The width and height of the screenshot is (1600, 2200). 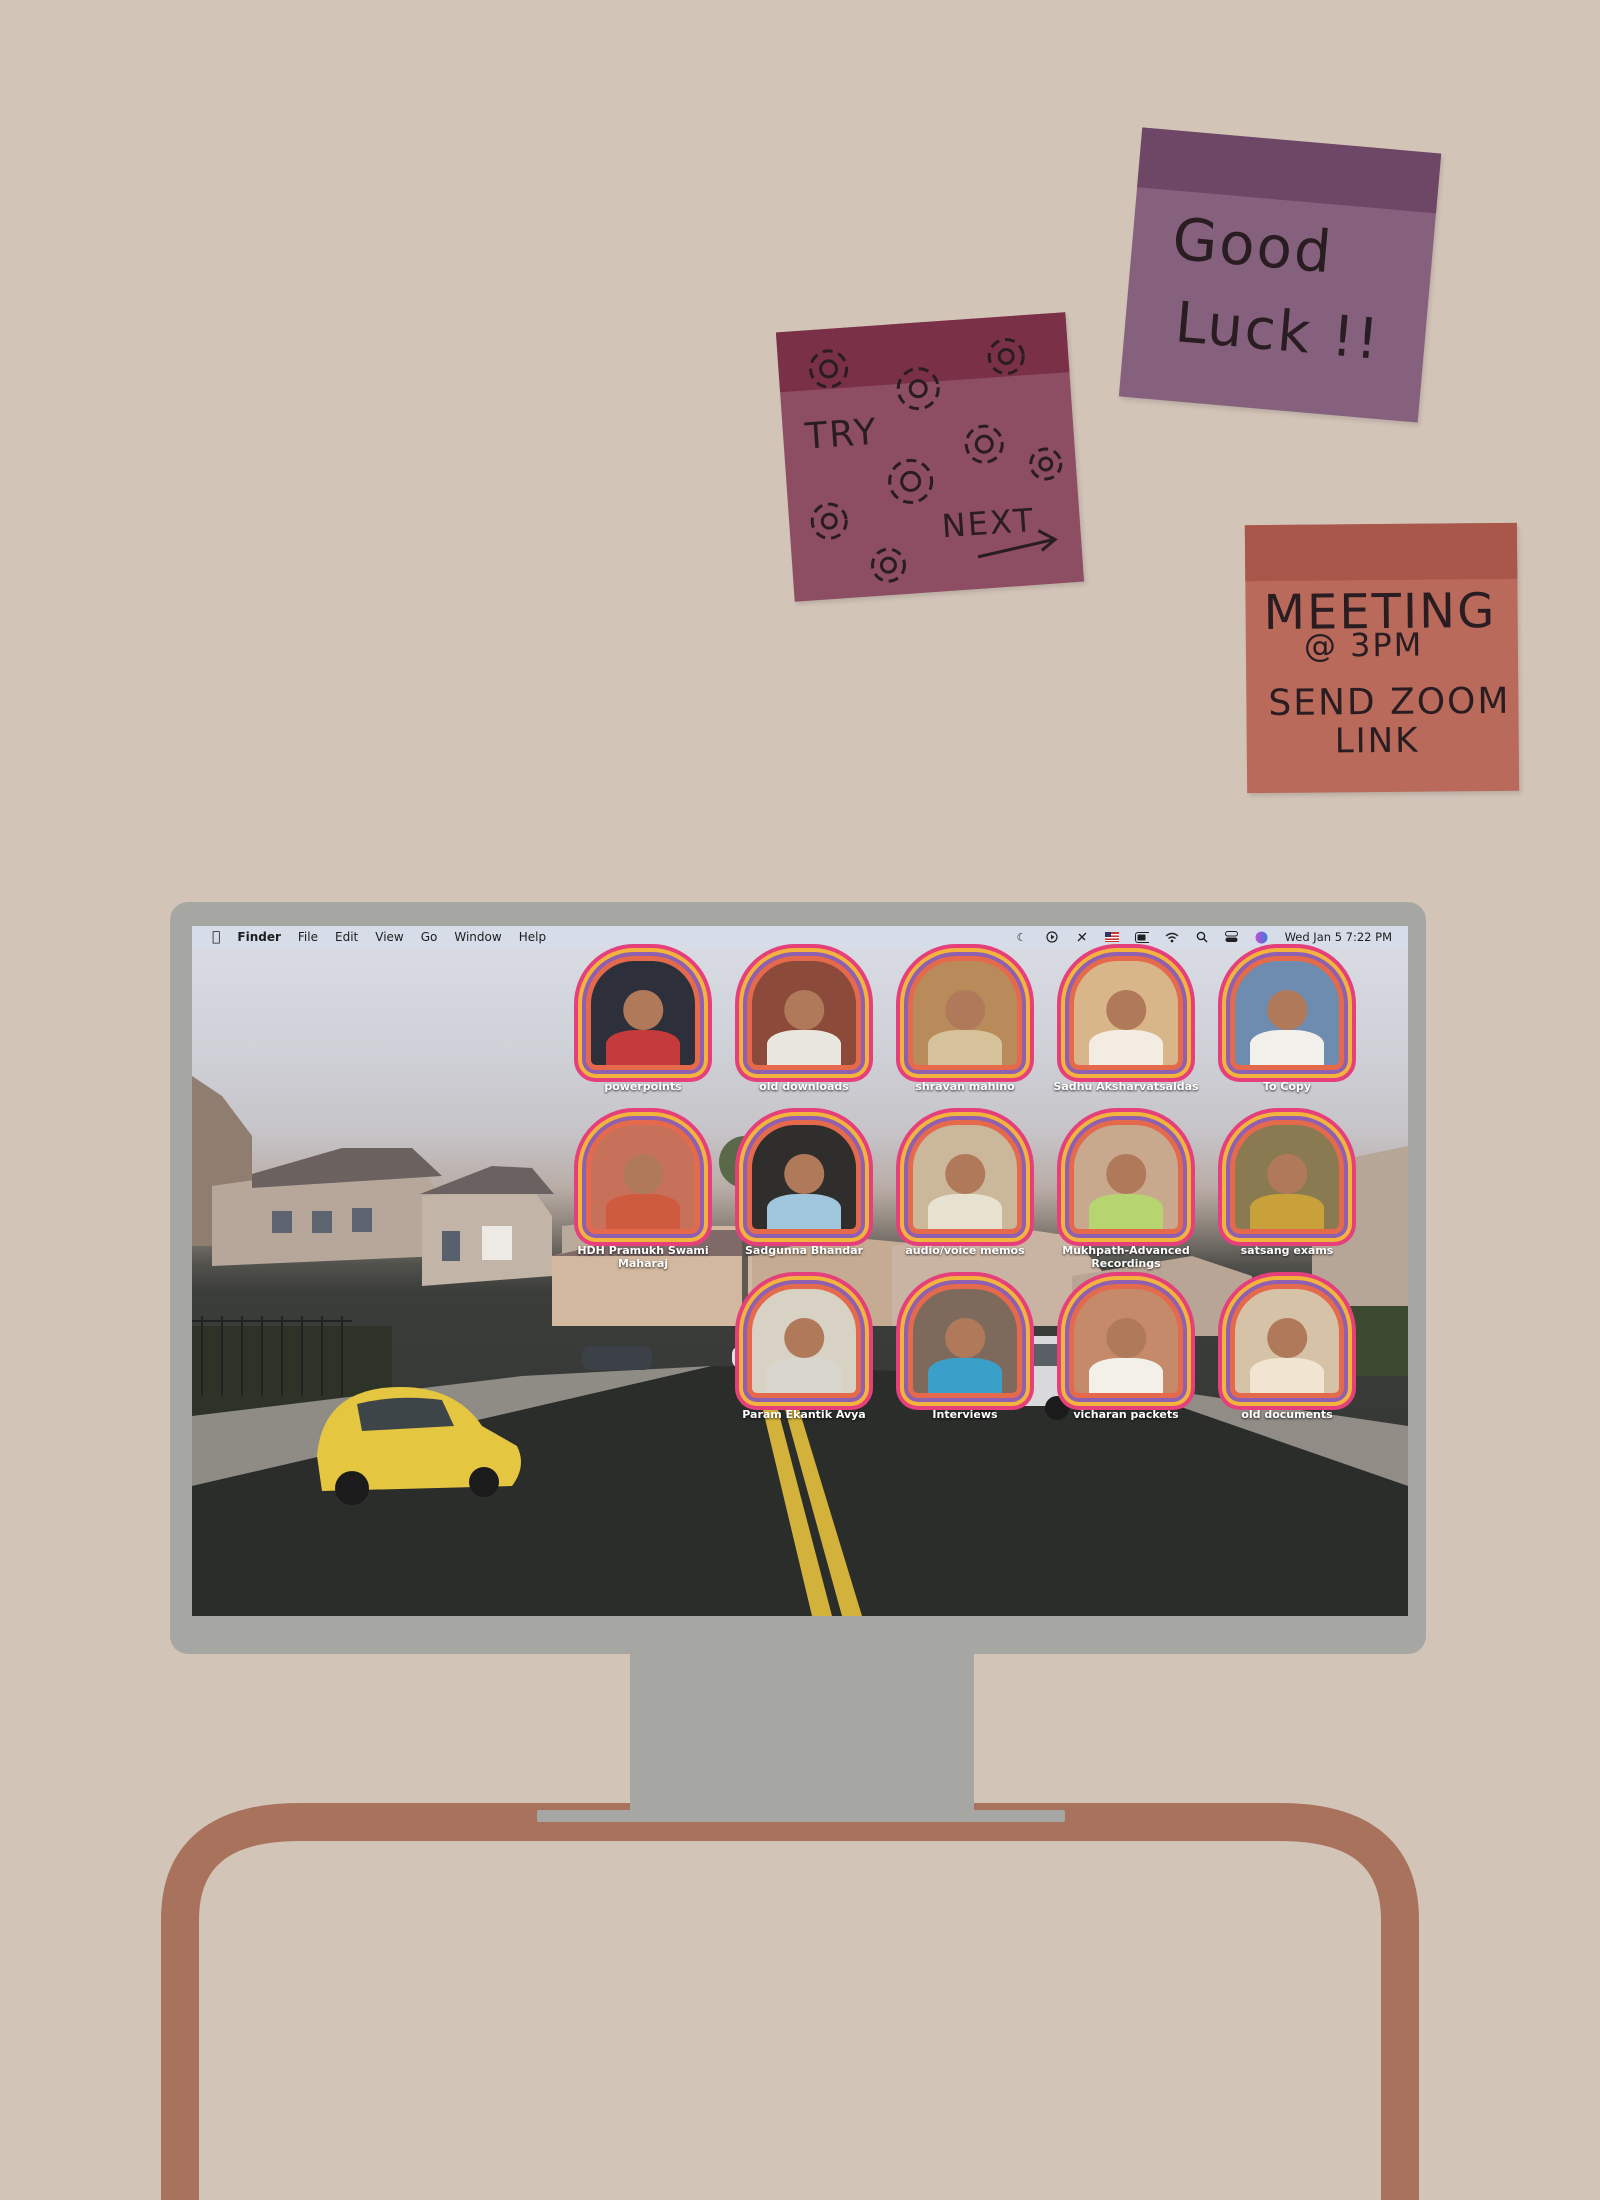 I want to click on desktop-folder-icon: powerpoints, so click(x=643, y=1024).